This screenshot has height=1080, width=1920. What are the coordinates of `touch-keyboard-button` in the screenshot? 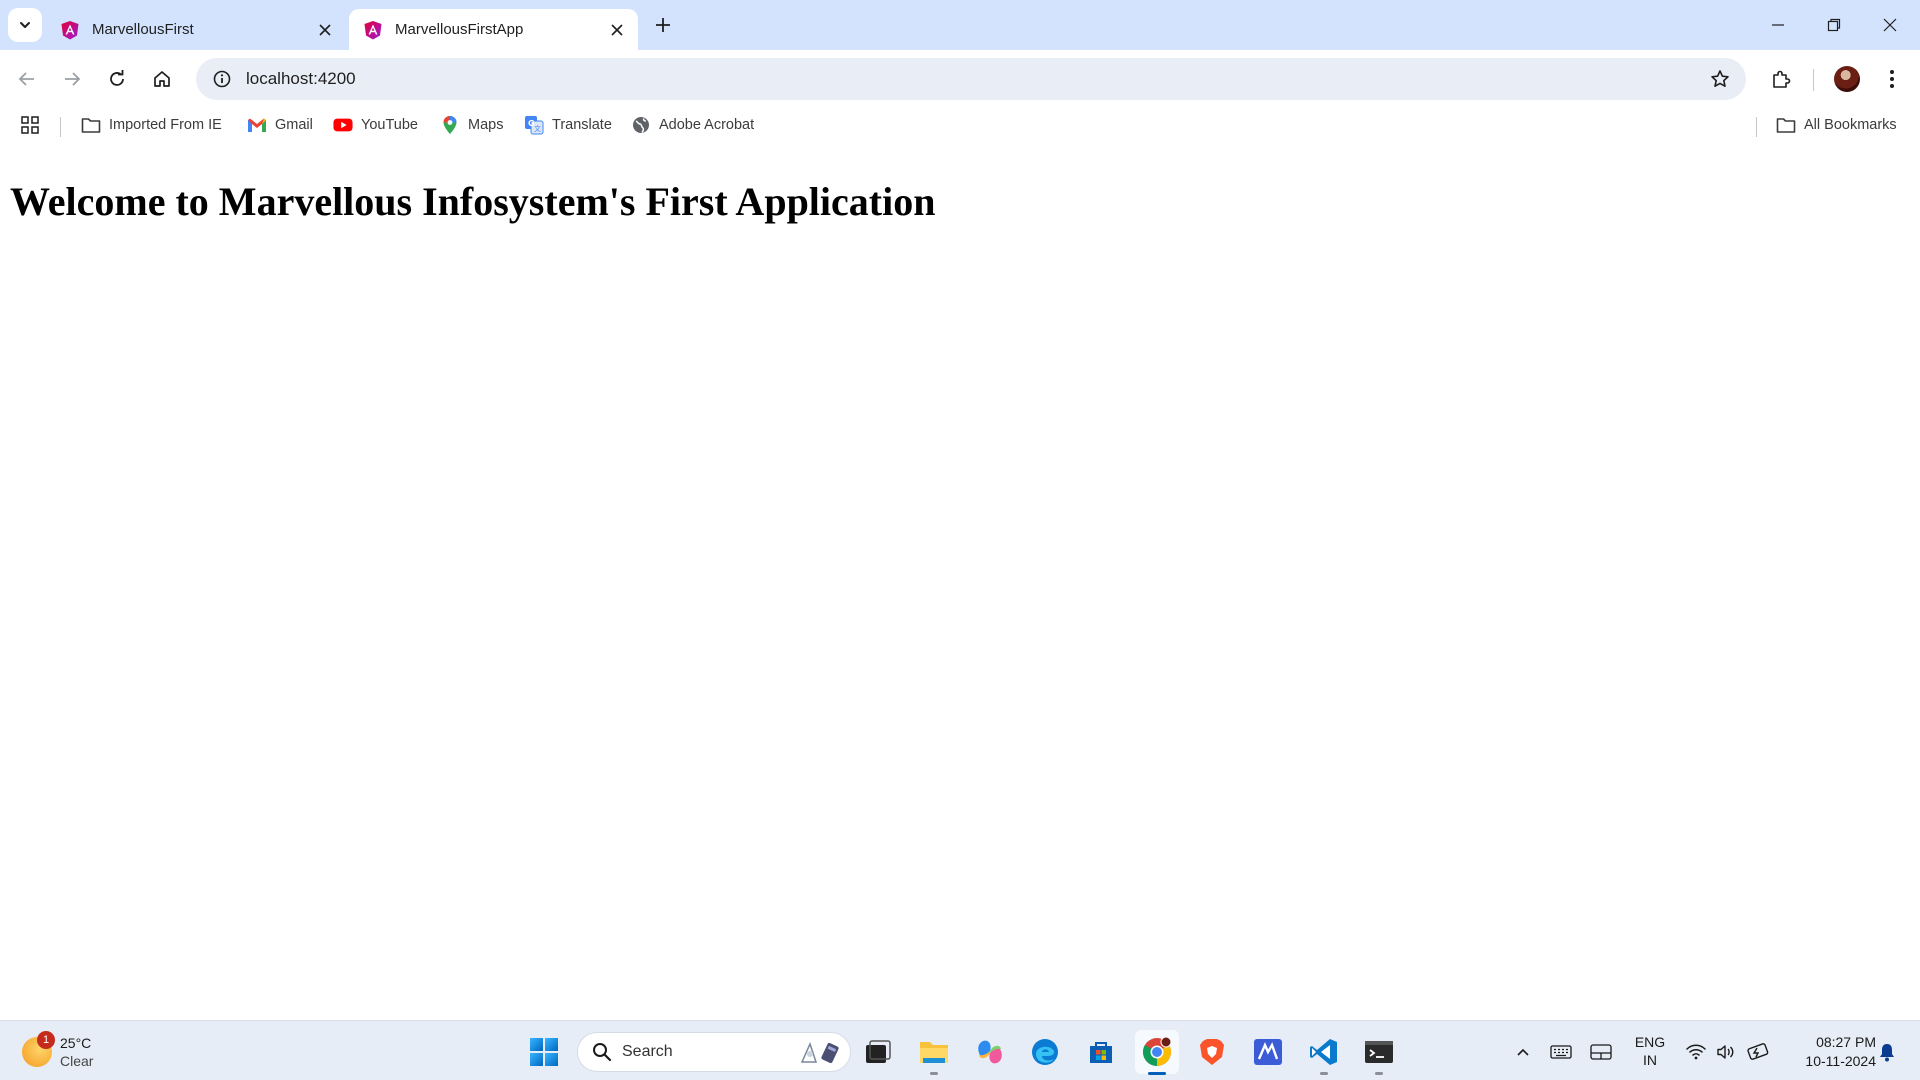 It's located at (1561, 1052).